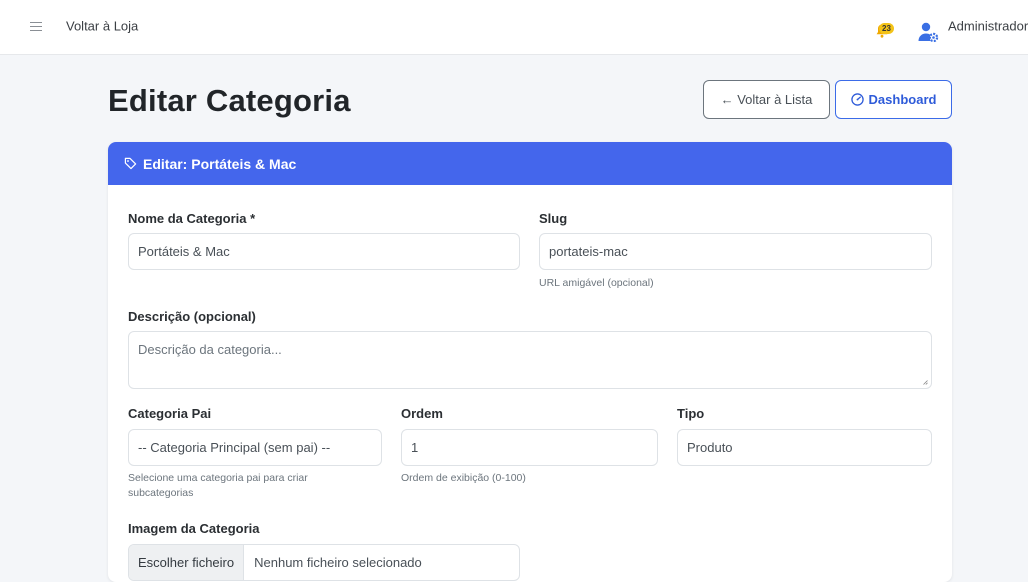 This screenshot has width=1028, height=582. Describe the element at coordinates (36, 27) in the screenshot. I see `menu-toggle-icon` at that location.